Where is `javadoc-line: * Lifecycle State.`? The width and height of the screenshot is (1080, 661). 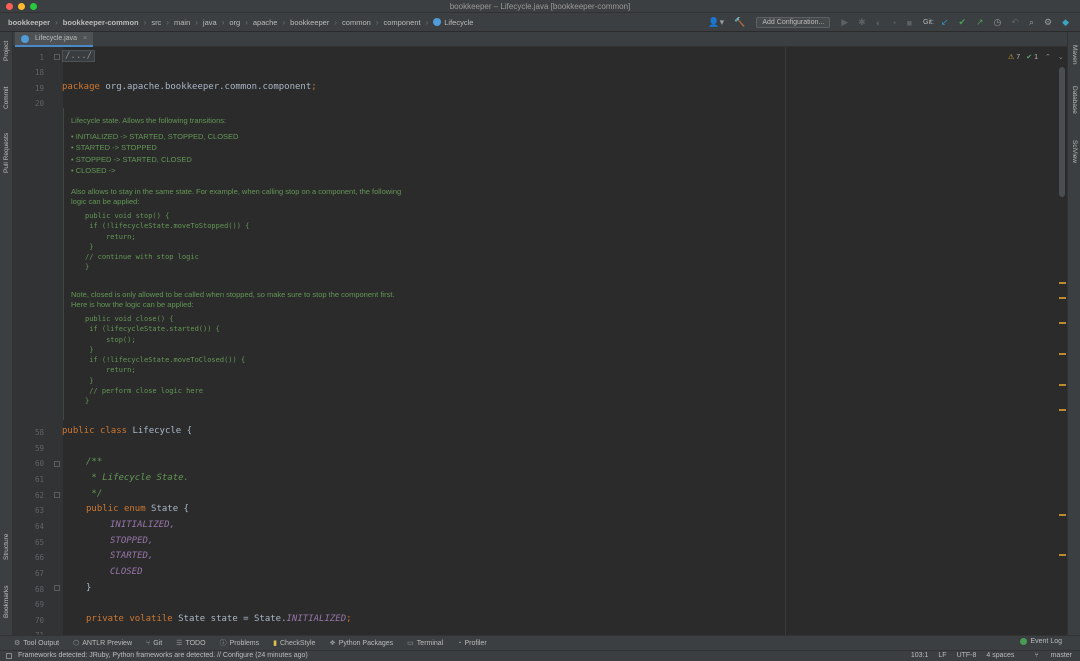 javadoc-line: * Lifecycle State. is located at coordinates (137, 478).